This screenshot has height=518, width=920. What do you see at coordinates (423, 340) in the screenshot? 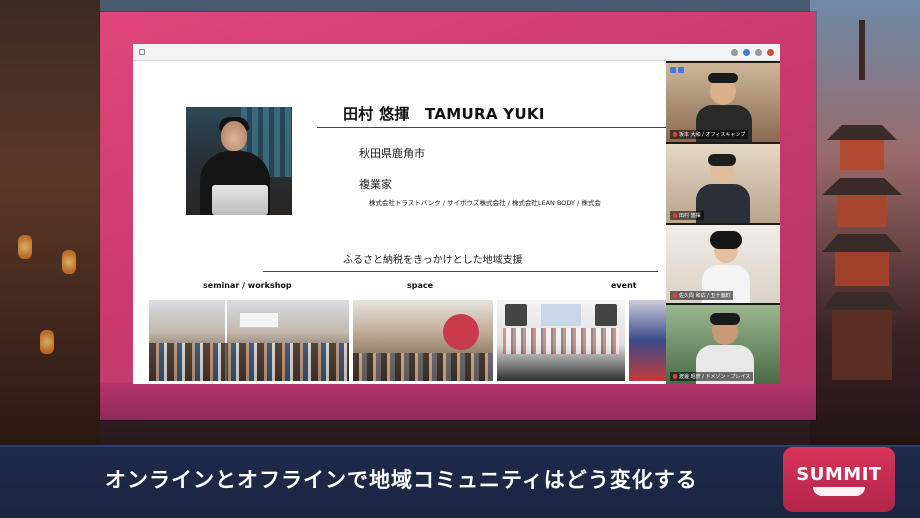
I see `space-photo` at bounding box center [423, 340].